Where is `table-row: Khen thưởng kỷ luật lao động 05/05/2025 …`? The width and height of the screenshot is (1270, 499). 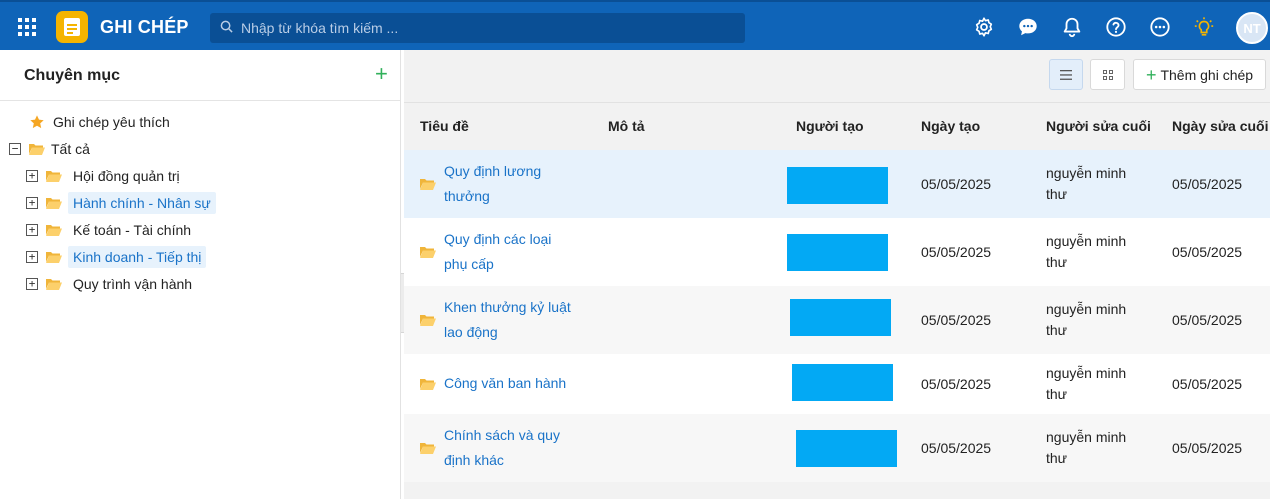
table-row: Khen thưởng kỷ luật lao động 05/05/2025 … is located at coordinates (837, 320).